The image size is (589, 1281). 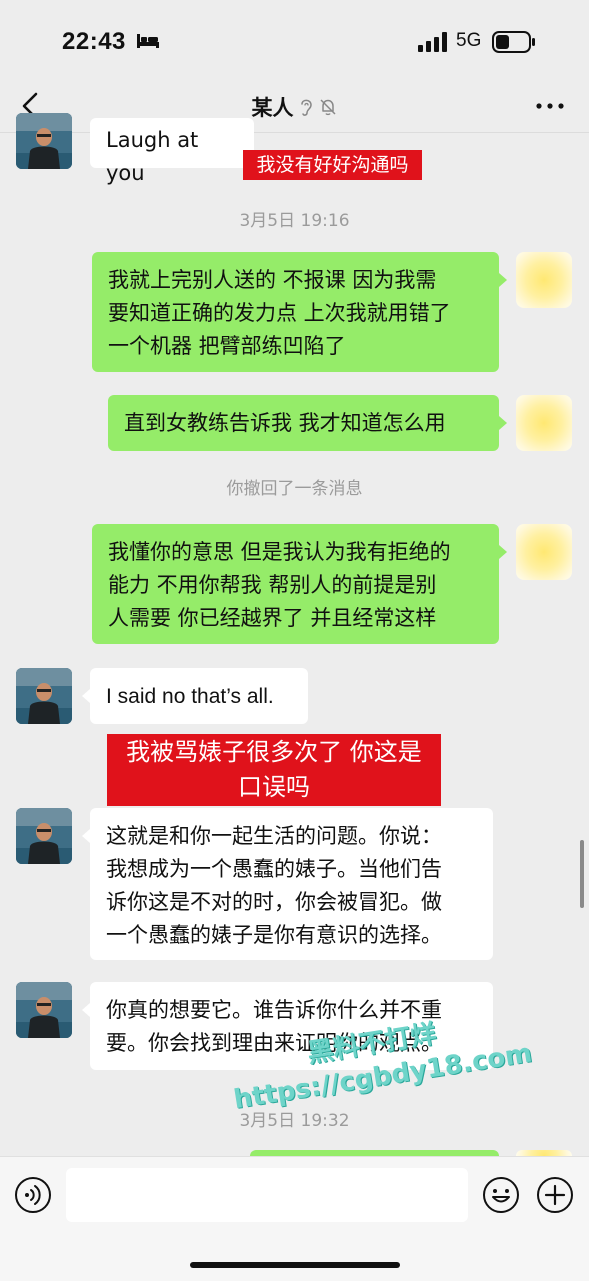 I want to click on message-bubble-incoming: I said no that’s all., so click(x=199, y=696).